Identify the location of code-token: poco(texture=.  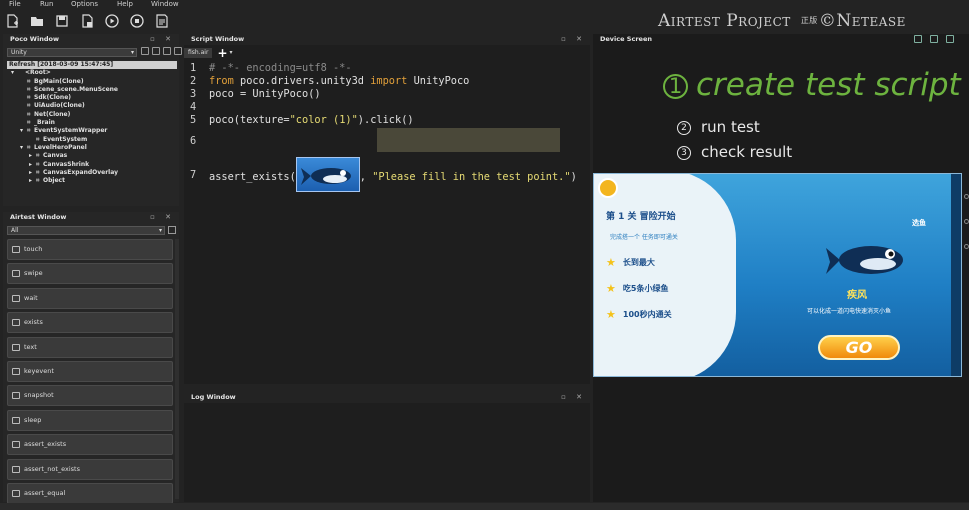
(249, 120).